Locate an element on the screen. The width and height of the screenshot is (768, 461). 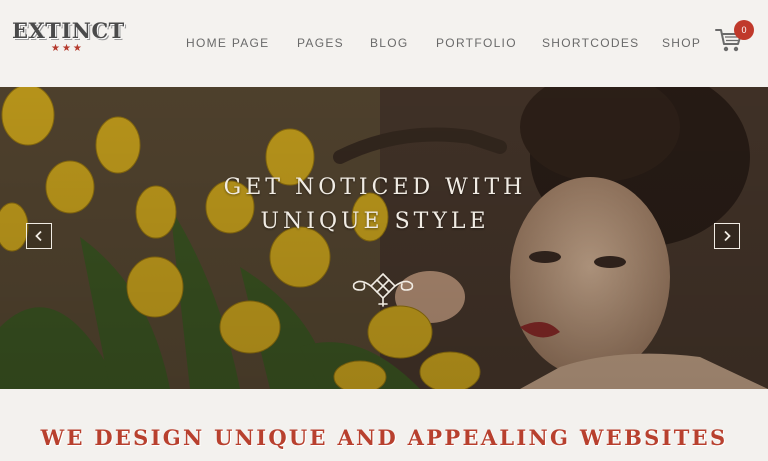
nav-item-blog: BLOG is located at coordinates (389, 43).